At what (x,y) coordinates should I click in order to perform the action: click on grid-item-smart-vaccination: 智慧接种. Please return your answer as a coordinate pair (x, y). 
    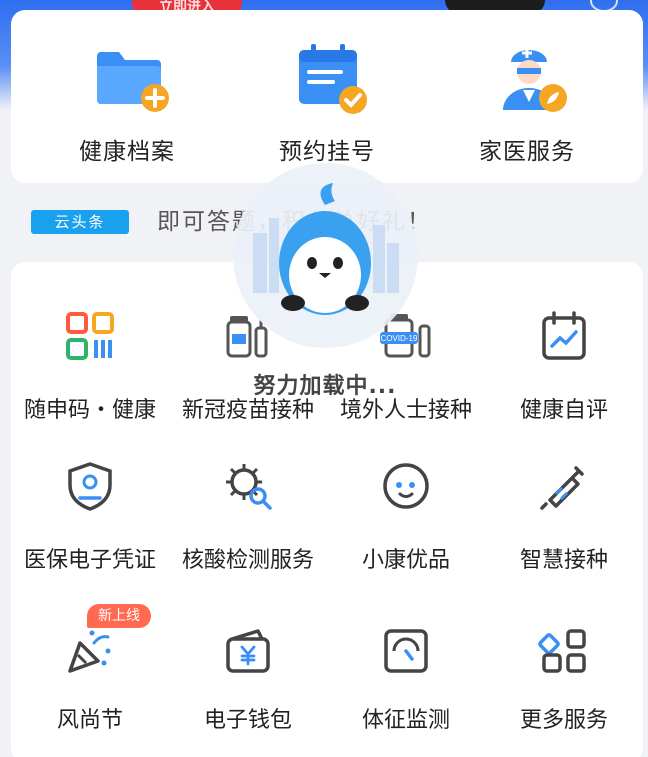
    Looking at the image, I should click on (564, 492).